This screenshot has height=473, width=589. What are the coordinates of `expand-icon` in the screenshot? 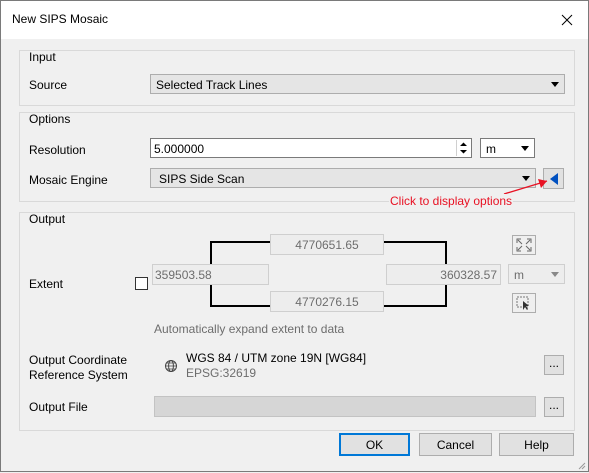 It's located at (524, 245).